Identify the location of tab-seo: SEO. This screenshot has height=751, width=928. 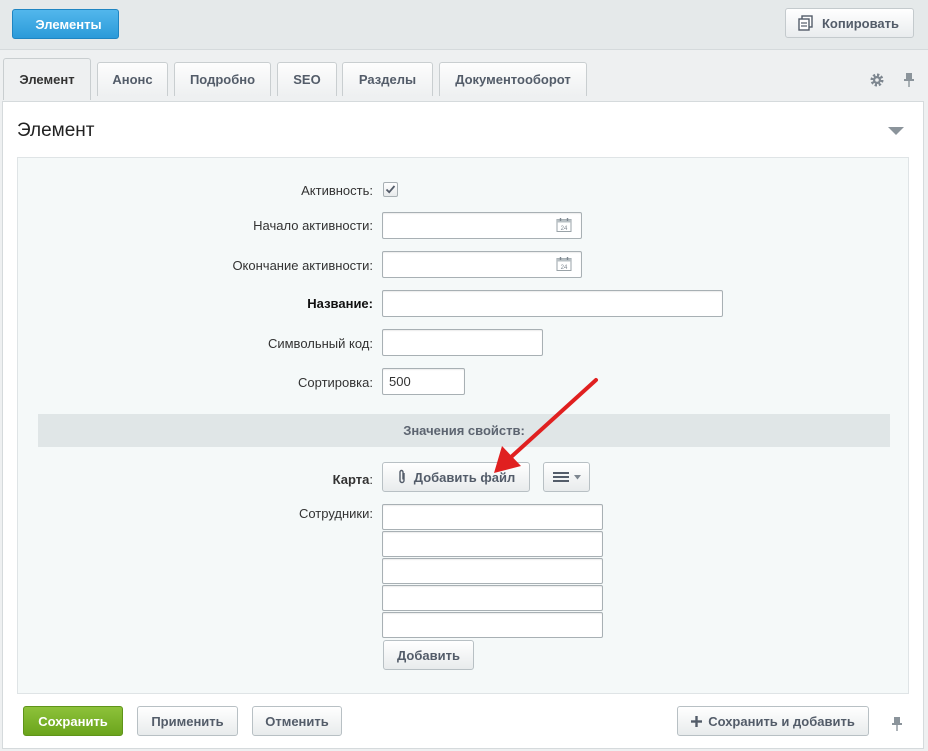
(307, 79).